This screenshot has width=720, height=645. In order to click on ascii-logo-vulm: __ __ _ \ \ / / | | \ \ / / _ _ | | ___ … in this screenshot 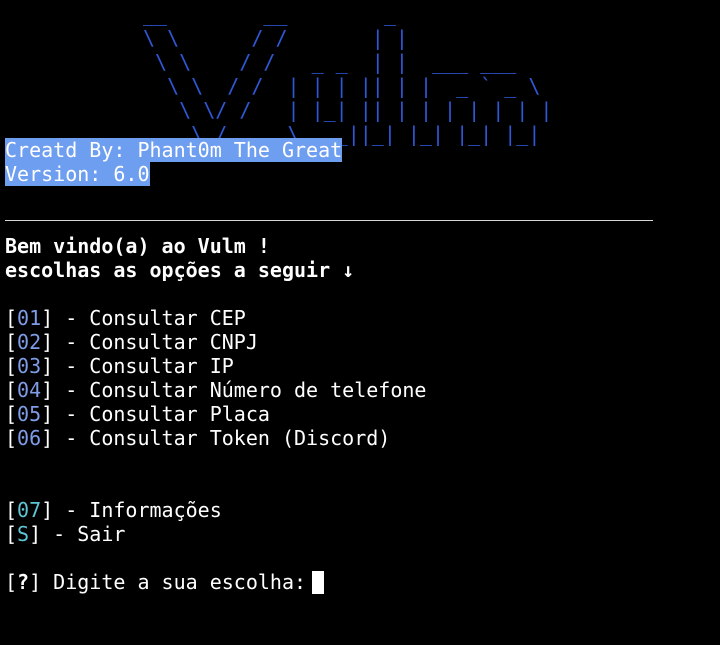, I will do `click(348, 74)`.